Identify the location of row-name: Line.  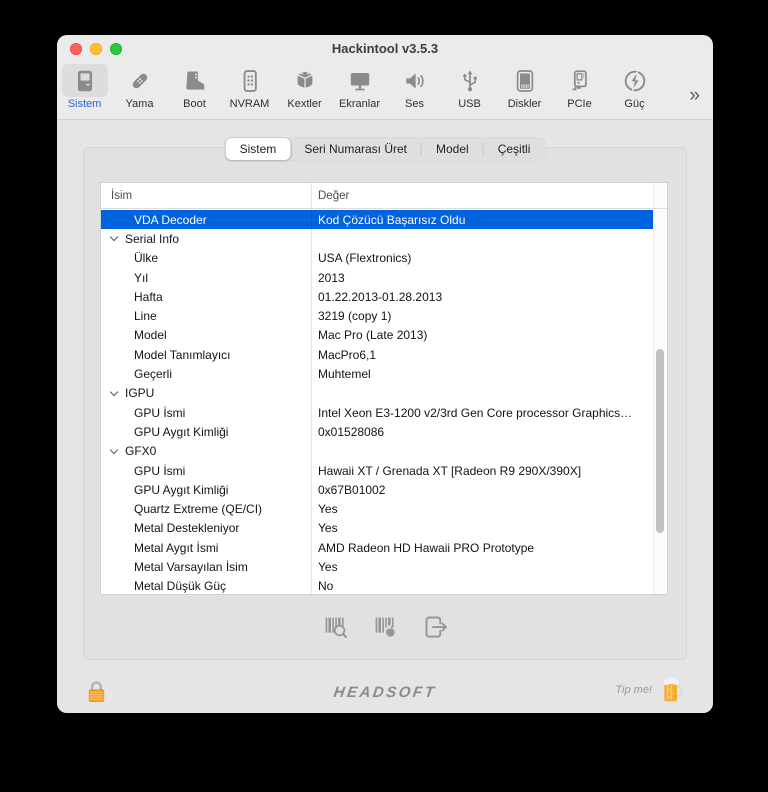
(145, 316).